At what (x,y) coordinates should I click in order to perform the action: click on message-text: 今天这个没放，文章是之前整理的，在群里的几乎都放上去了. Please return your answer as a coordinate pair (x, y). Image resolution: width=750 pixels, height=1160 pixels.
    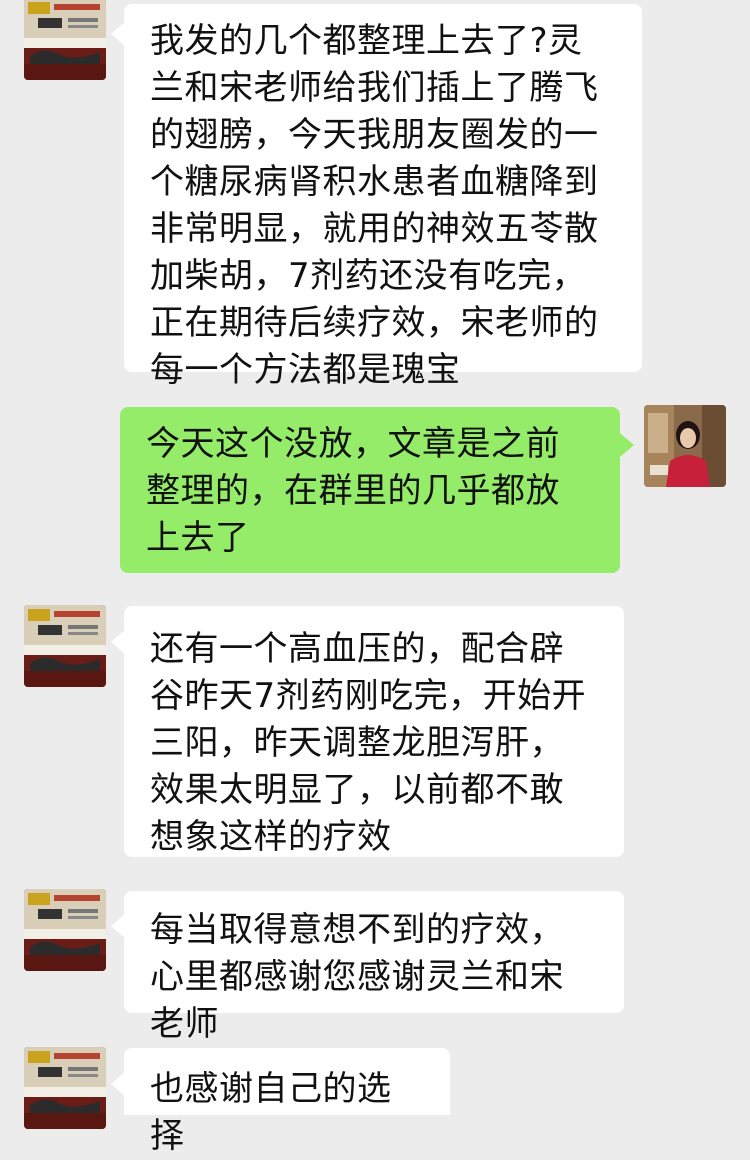
    Looking at the image, I should click on (353, 491).